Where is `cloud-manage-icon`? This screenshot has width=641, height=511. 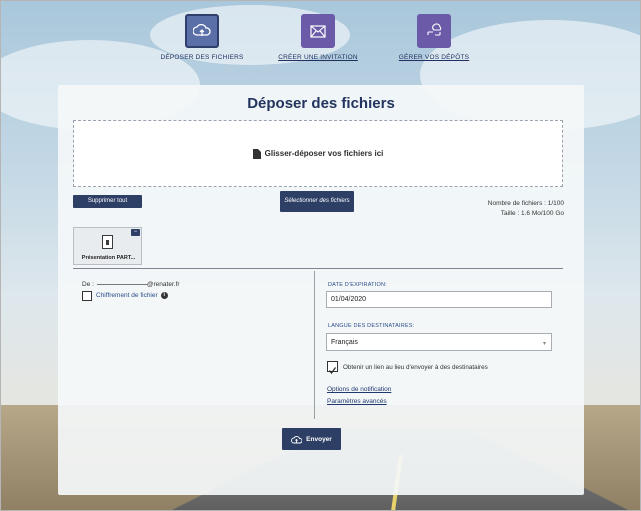 cloud-manage-icon is located at coordinates (434, 31).